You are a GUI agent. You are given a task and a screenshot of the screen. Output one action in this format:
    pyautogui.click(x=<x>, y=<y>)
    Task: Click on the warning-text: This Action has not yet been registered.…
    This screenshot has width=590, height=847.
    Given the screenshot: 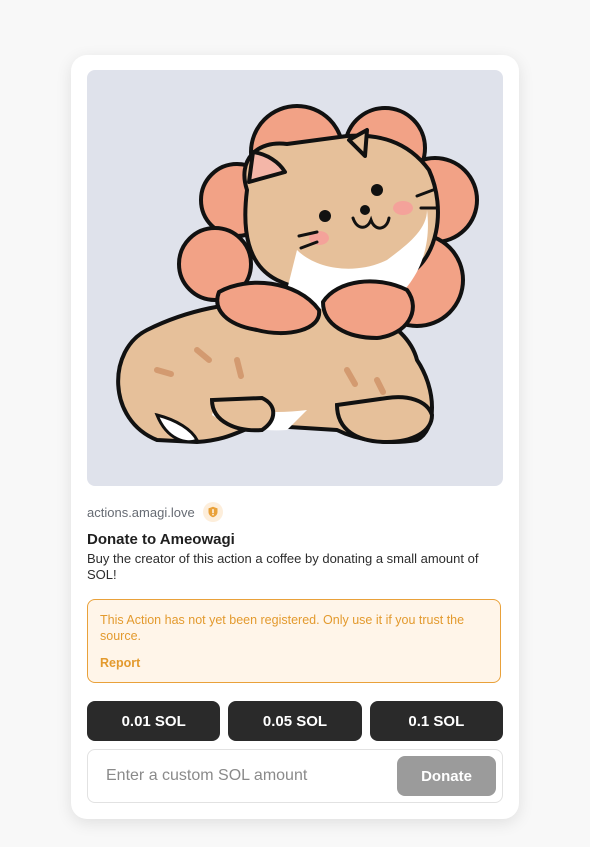 What is the action you would take?
    pyautogui.click(x=282, y=628)
    